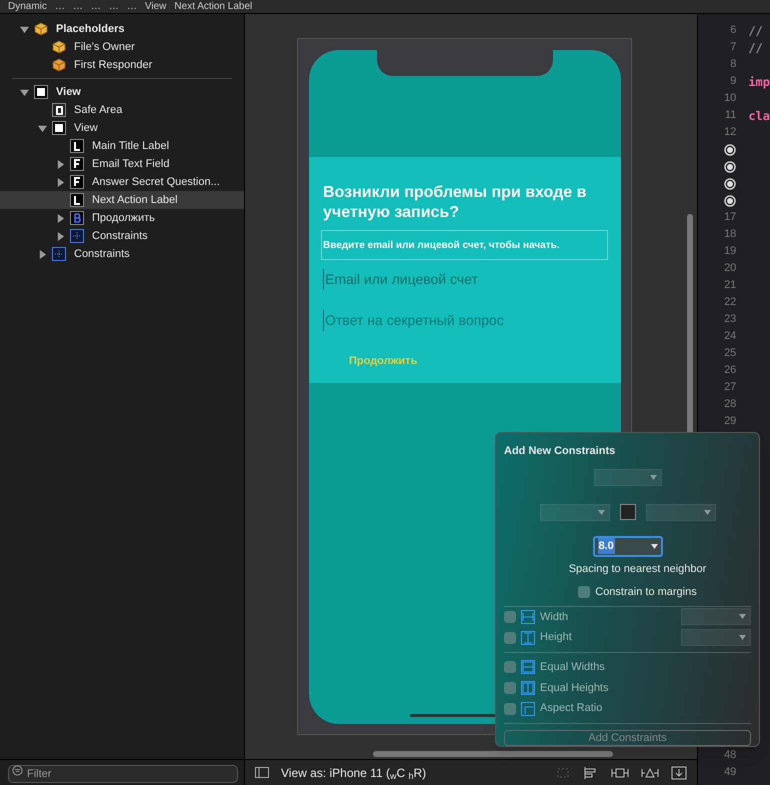 Image resolution: width=770 pixels, height=785 pixels. What do you see at coordinates (730, 336) in the screenshot?
I see `line-number: 24` at bounding box center [730, 336].